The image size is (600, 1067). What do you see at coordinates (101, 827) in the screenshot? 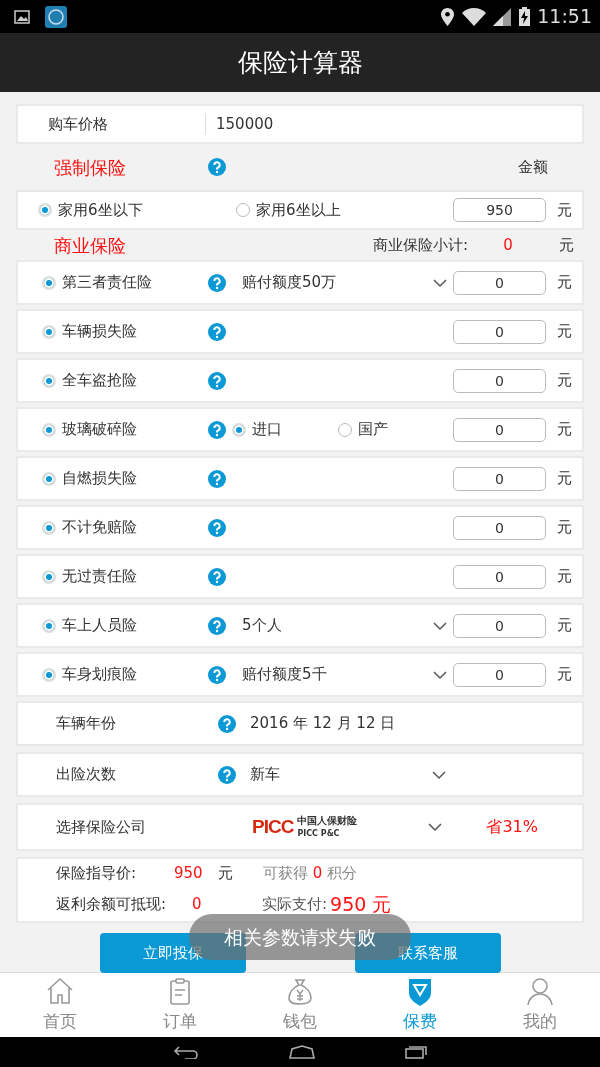
I see `field-label: 选择保险公司` at bounding box center [101, 827].